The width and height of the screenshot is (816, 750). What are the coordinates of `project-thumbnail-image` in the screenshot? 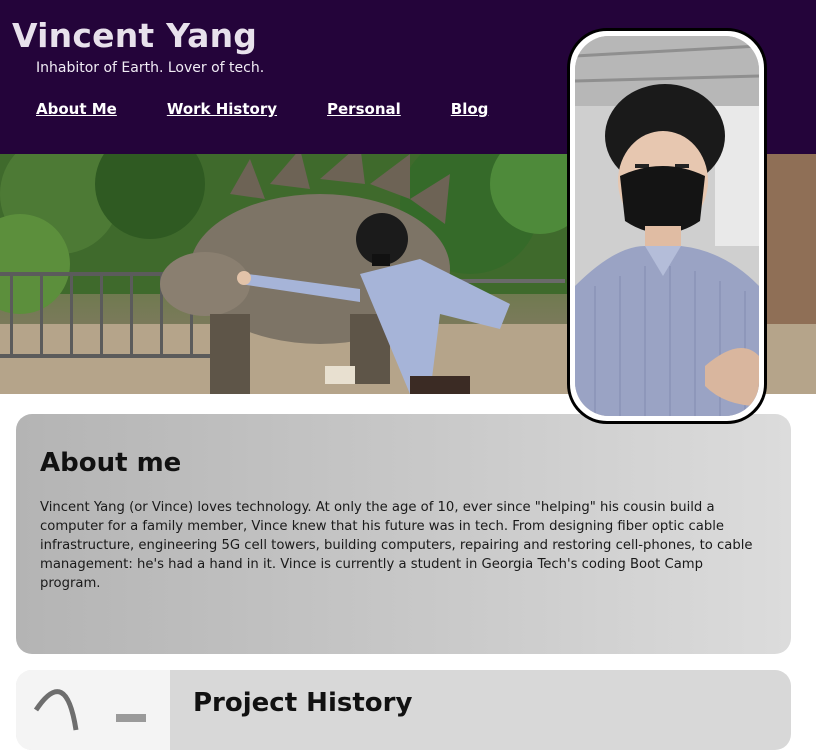 It's located at (93, 710).